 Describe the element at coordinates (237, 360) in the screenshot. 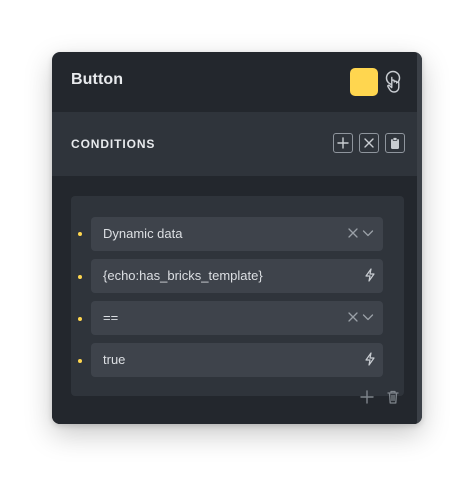

I see `compare-value-input: true` at that location.